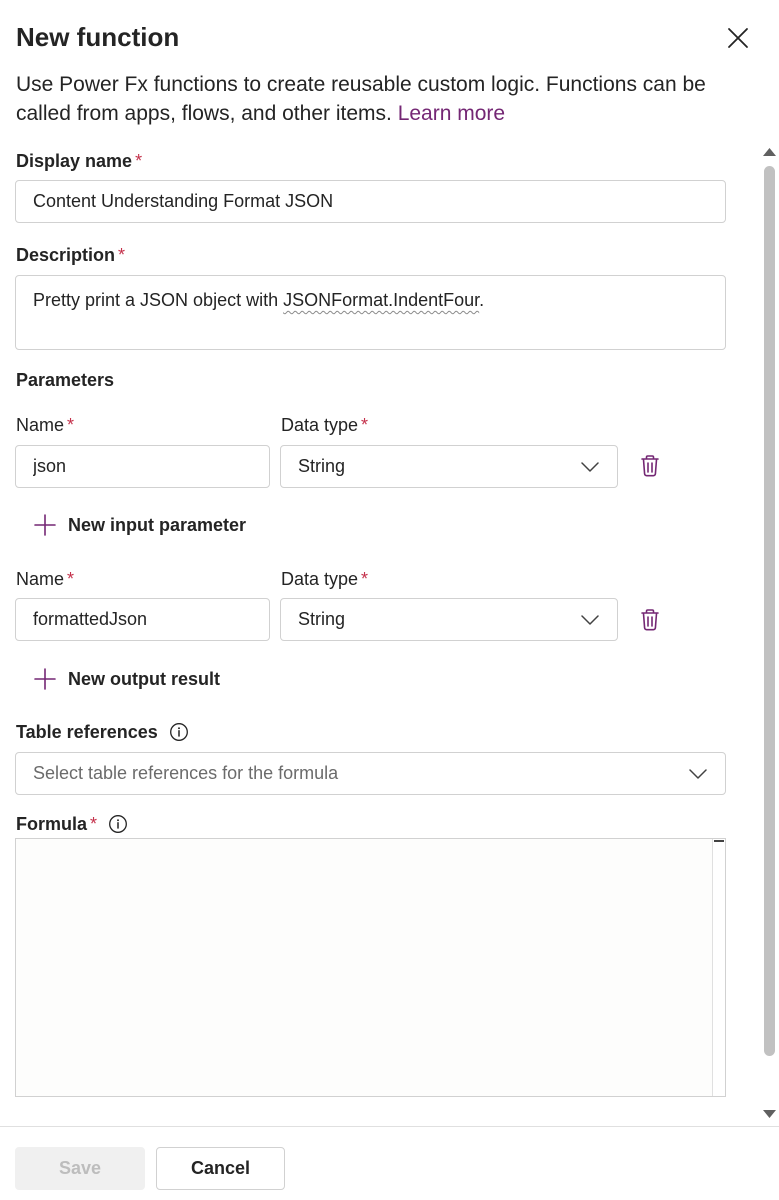 The height and width of the screenshot is (1200, 779). I want to click on spellcheck-flagged-text: JSONFormat.IndentFour, so click(381, 300).